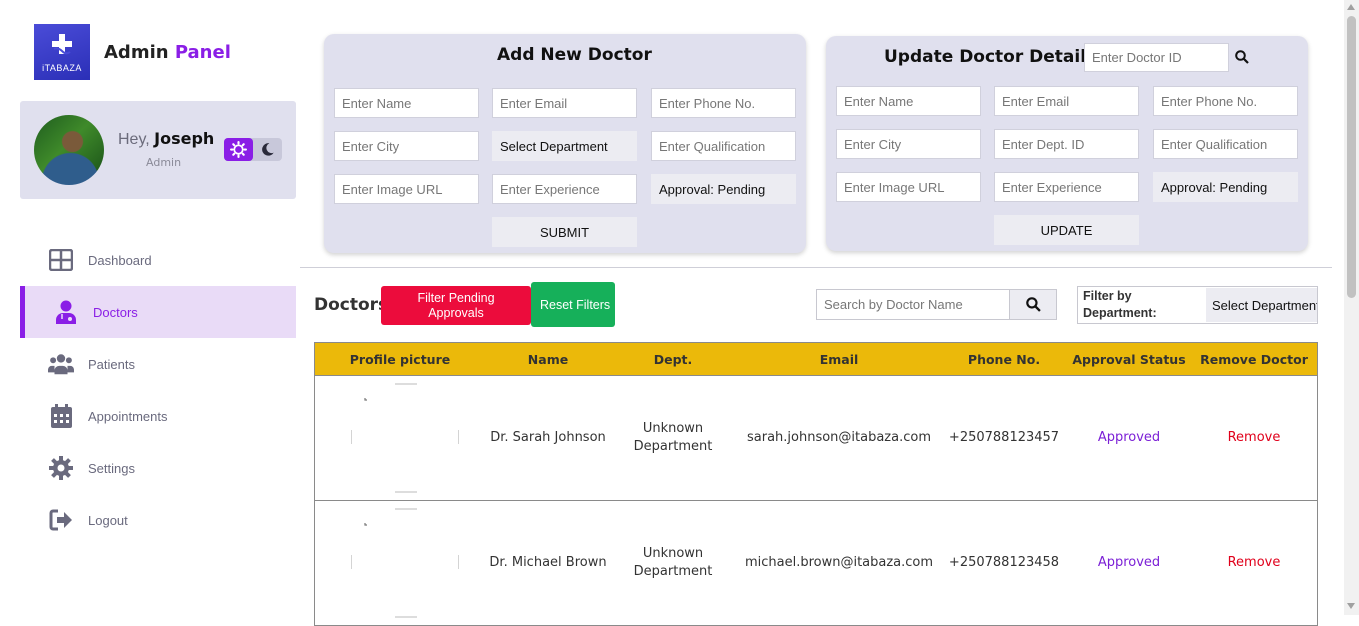 The height and width of the screenshot is (626, 1359). I want to click on brand-title: Admin Panel, so click(167, 52).